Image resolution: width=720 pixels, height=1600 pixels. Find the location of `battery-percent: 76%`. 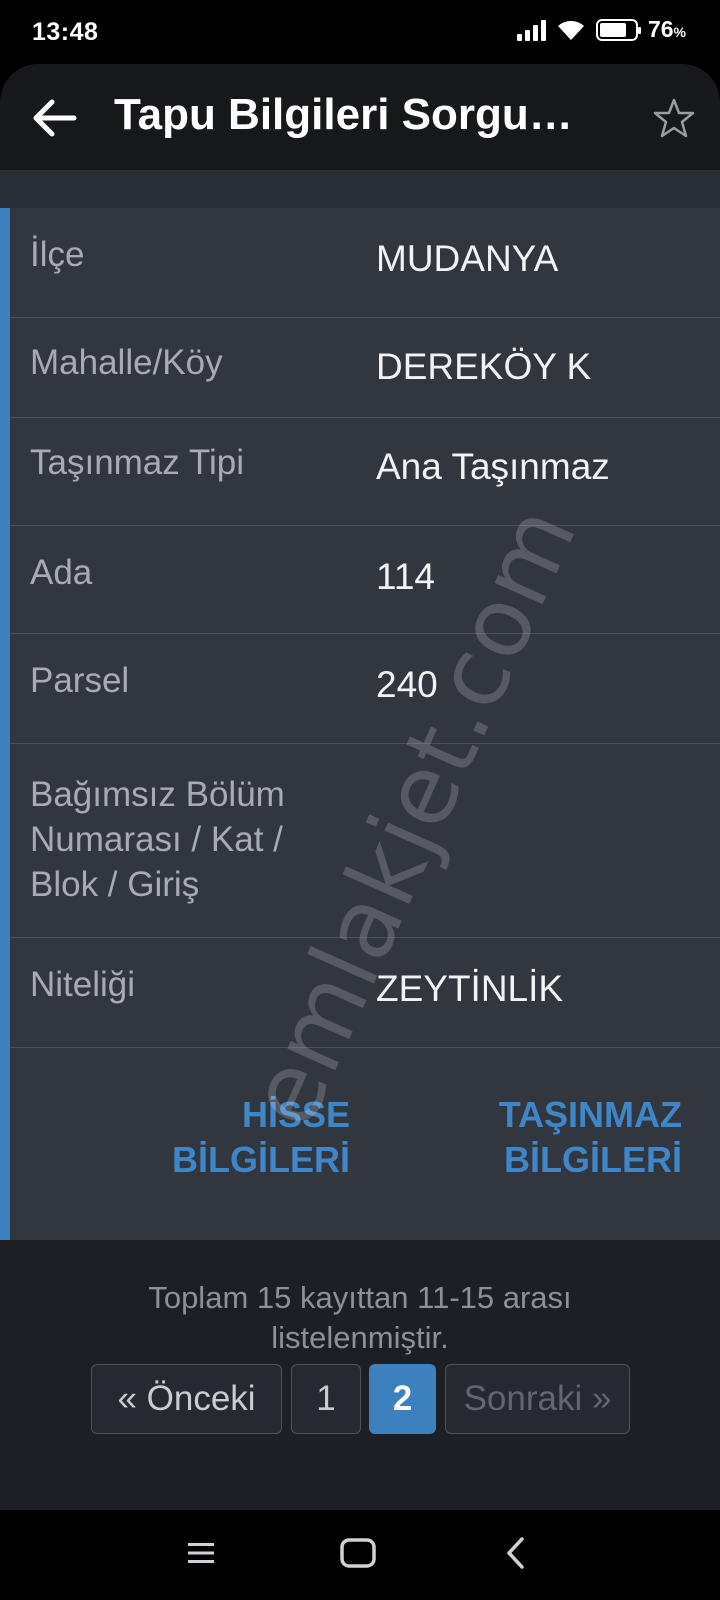

battery-percent: 76% is located at coordinates (666, 29).